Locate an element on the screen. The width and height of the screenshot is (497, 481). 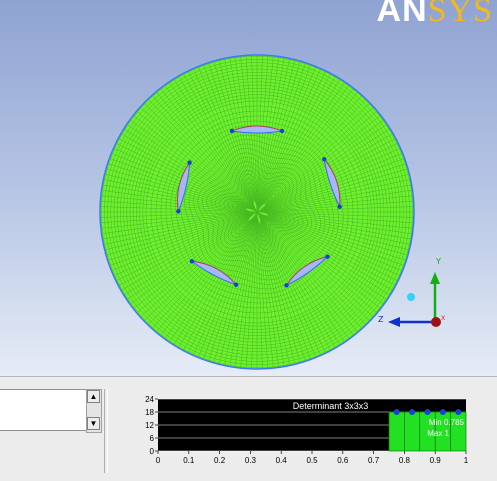
y-tick-label: 12 is located at coordinates (149, 425).